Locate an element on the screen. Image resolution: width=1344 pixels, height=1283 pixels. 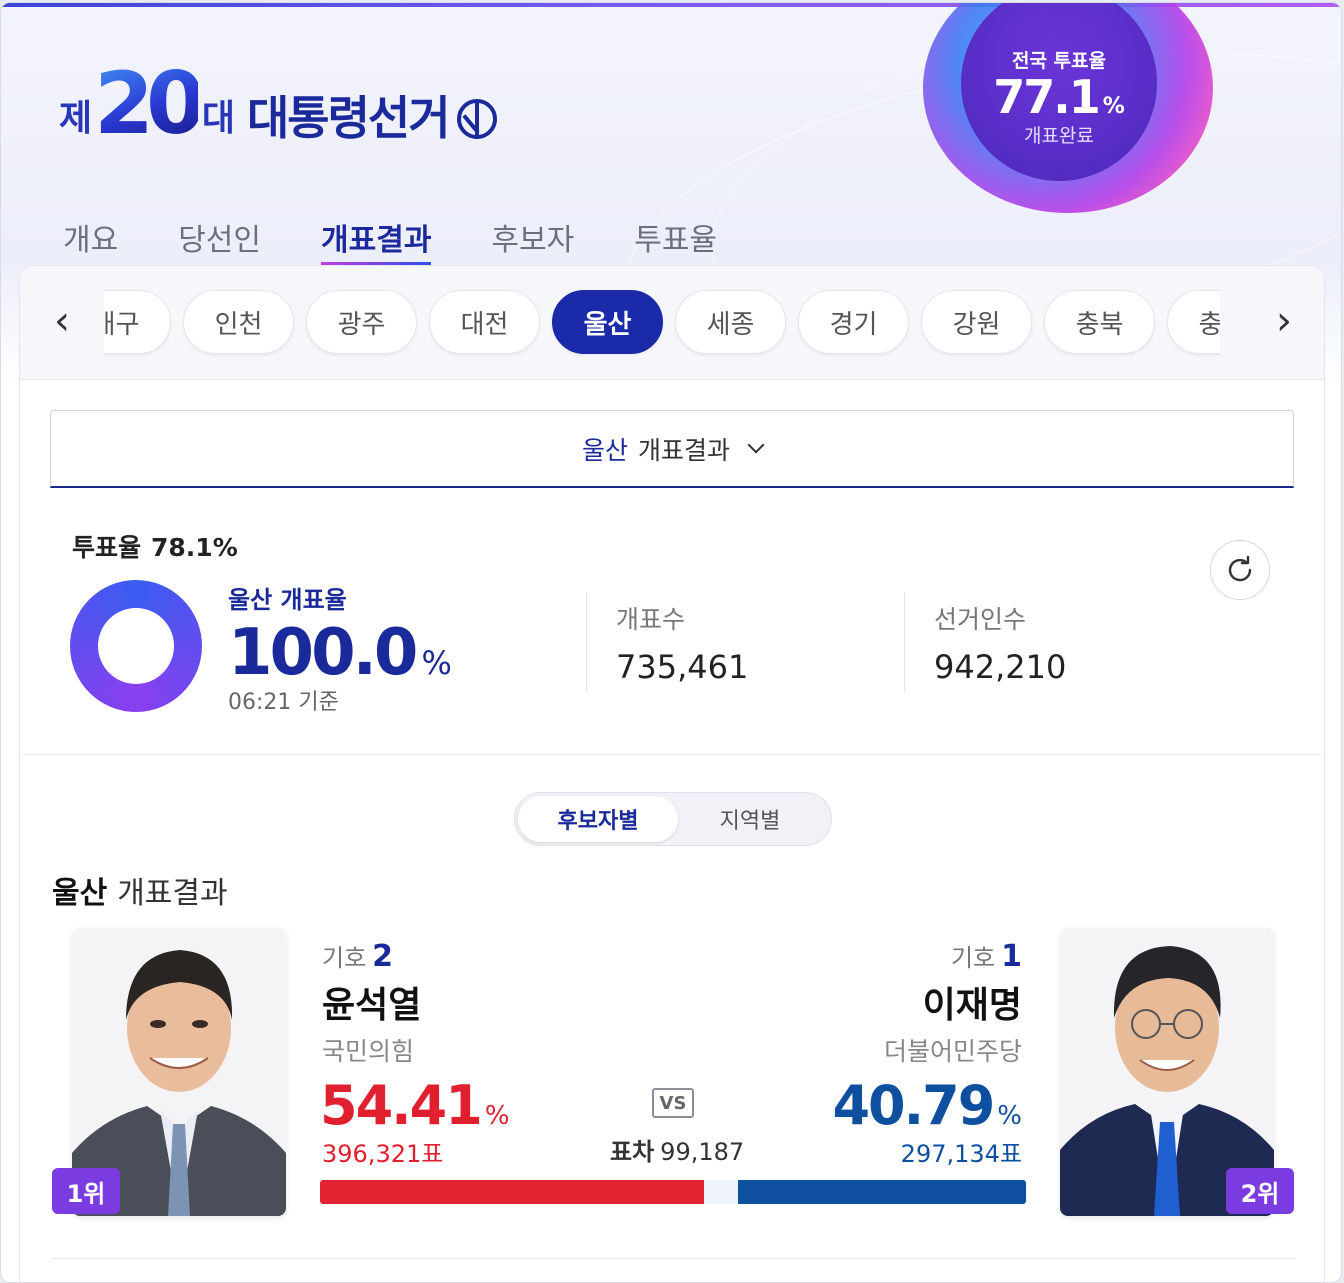
region-pill-incheon: 인천 is located at coordinates (238, 322).